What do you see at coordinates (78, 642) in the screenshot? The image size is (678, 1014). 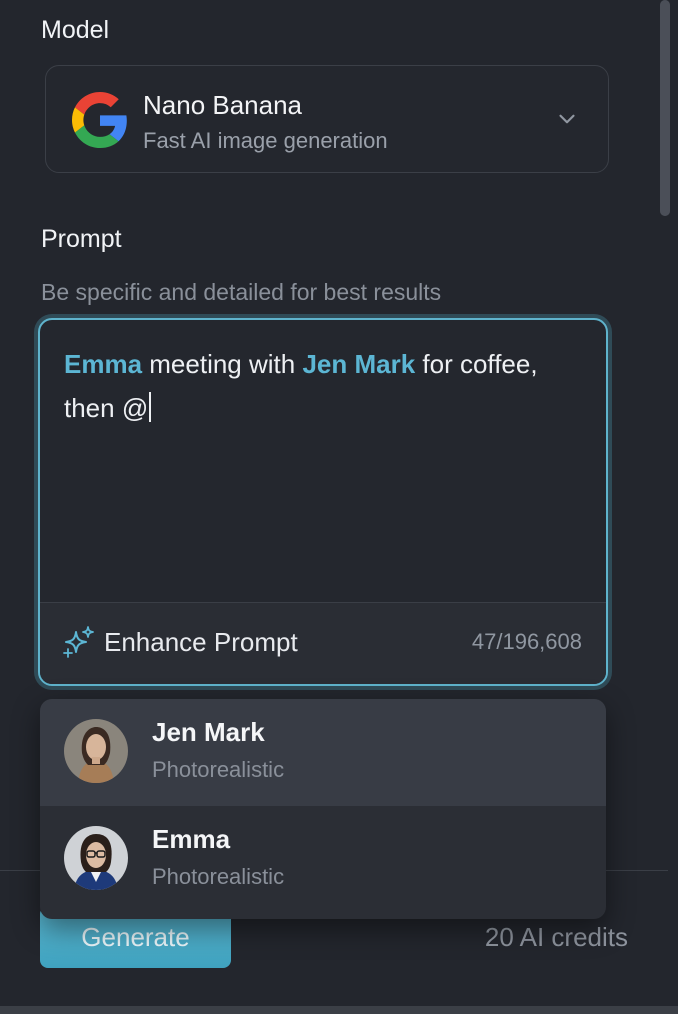 I see `sparkles-icon` at bounding box center [78, 642].